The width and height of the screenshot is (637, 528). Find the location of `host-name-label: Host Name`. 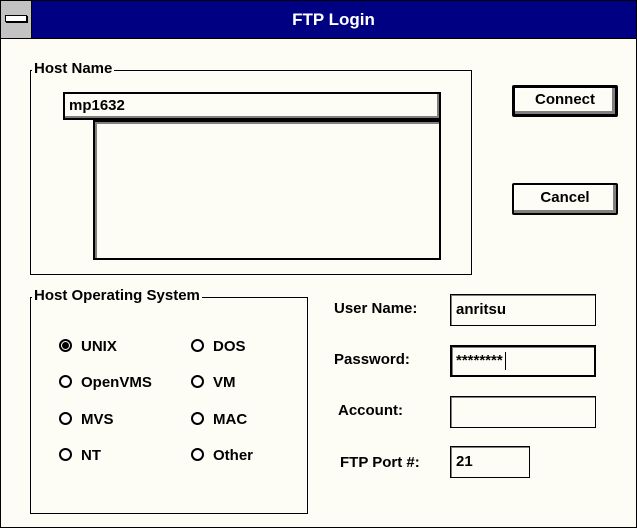

host-name-label: Host Name is located at coordinates (73, 69).